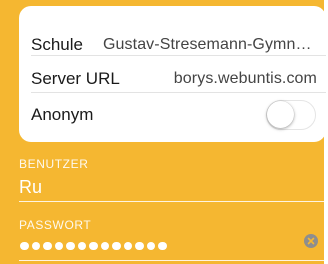 This screenshot has width=328, height=264. What do you see at coordinates (171, 201) in the screenshot?
I see `username-underline` at bounding box center [171, 201].